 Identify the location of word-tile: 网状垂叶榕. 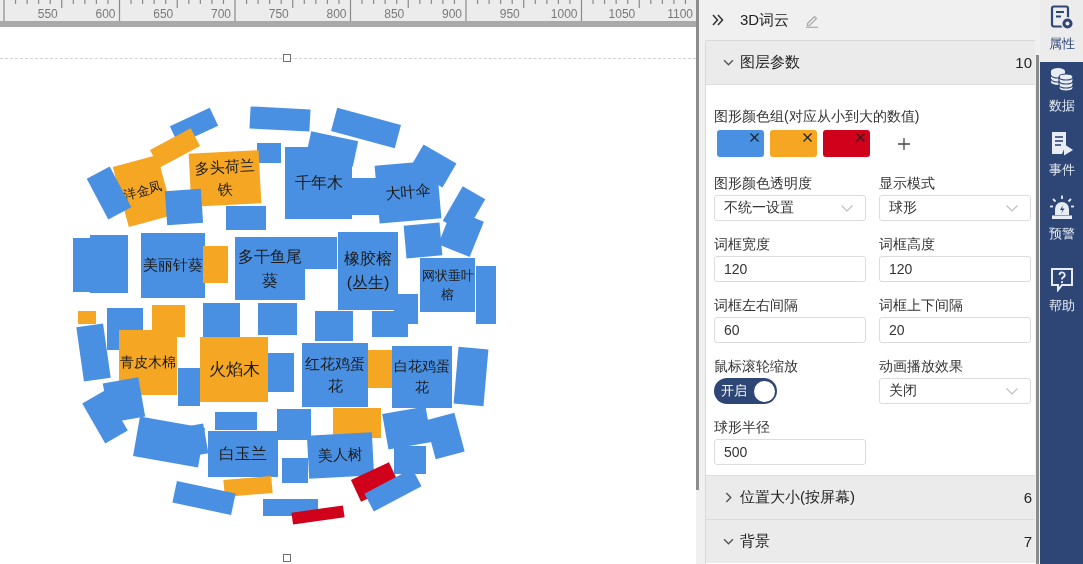
(447, 285).